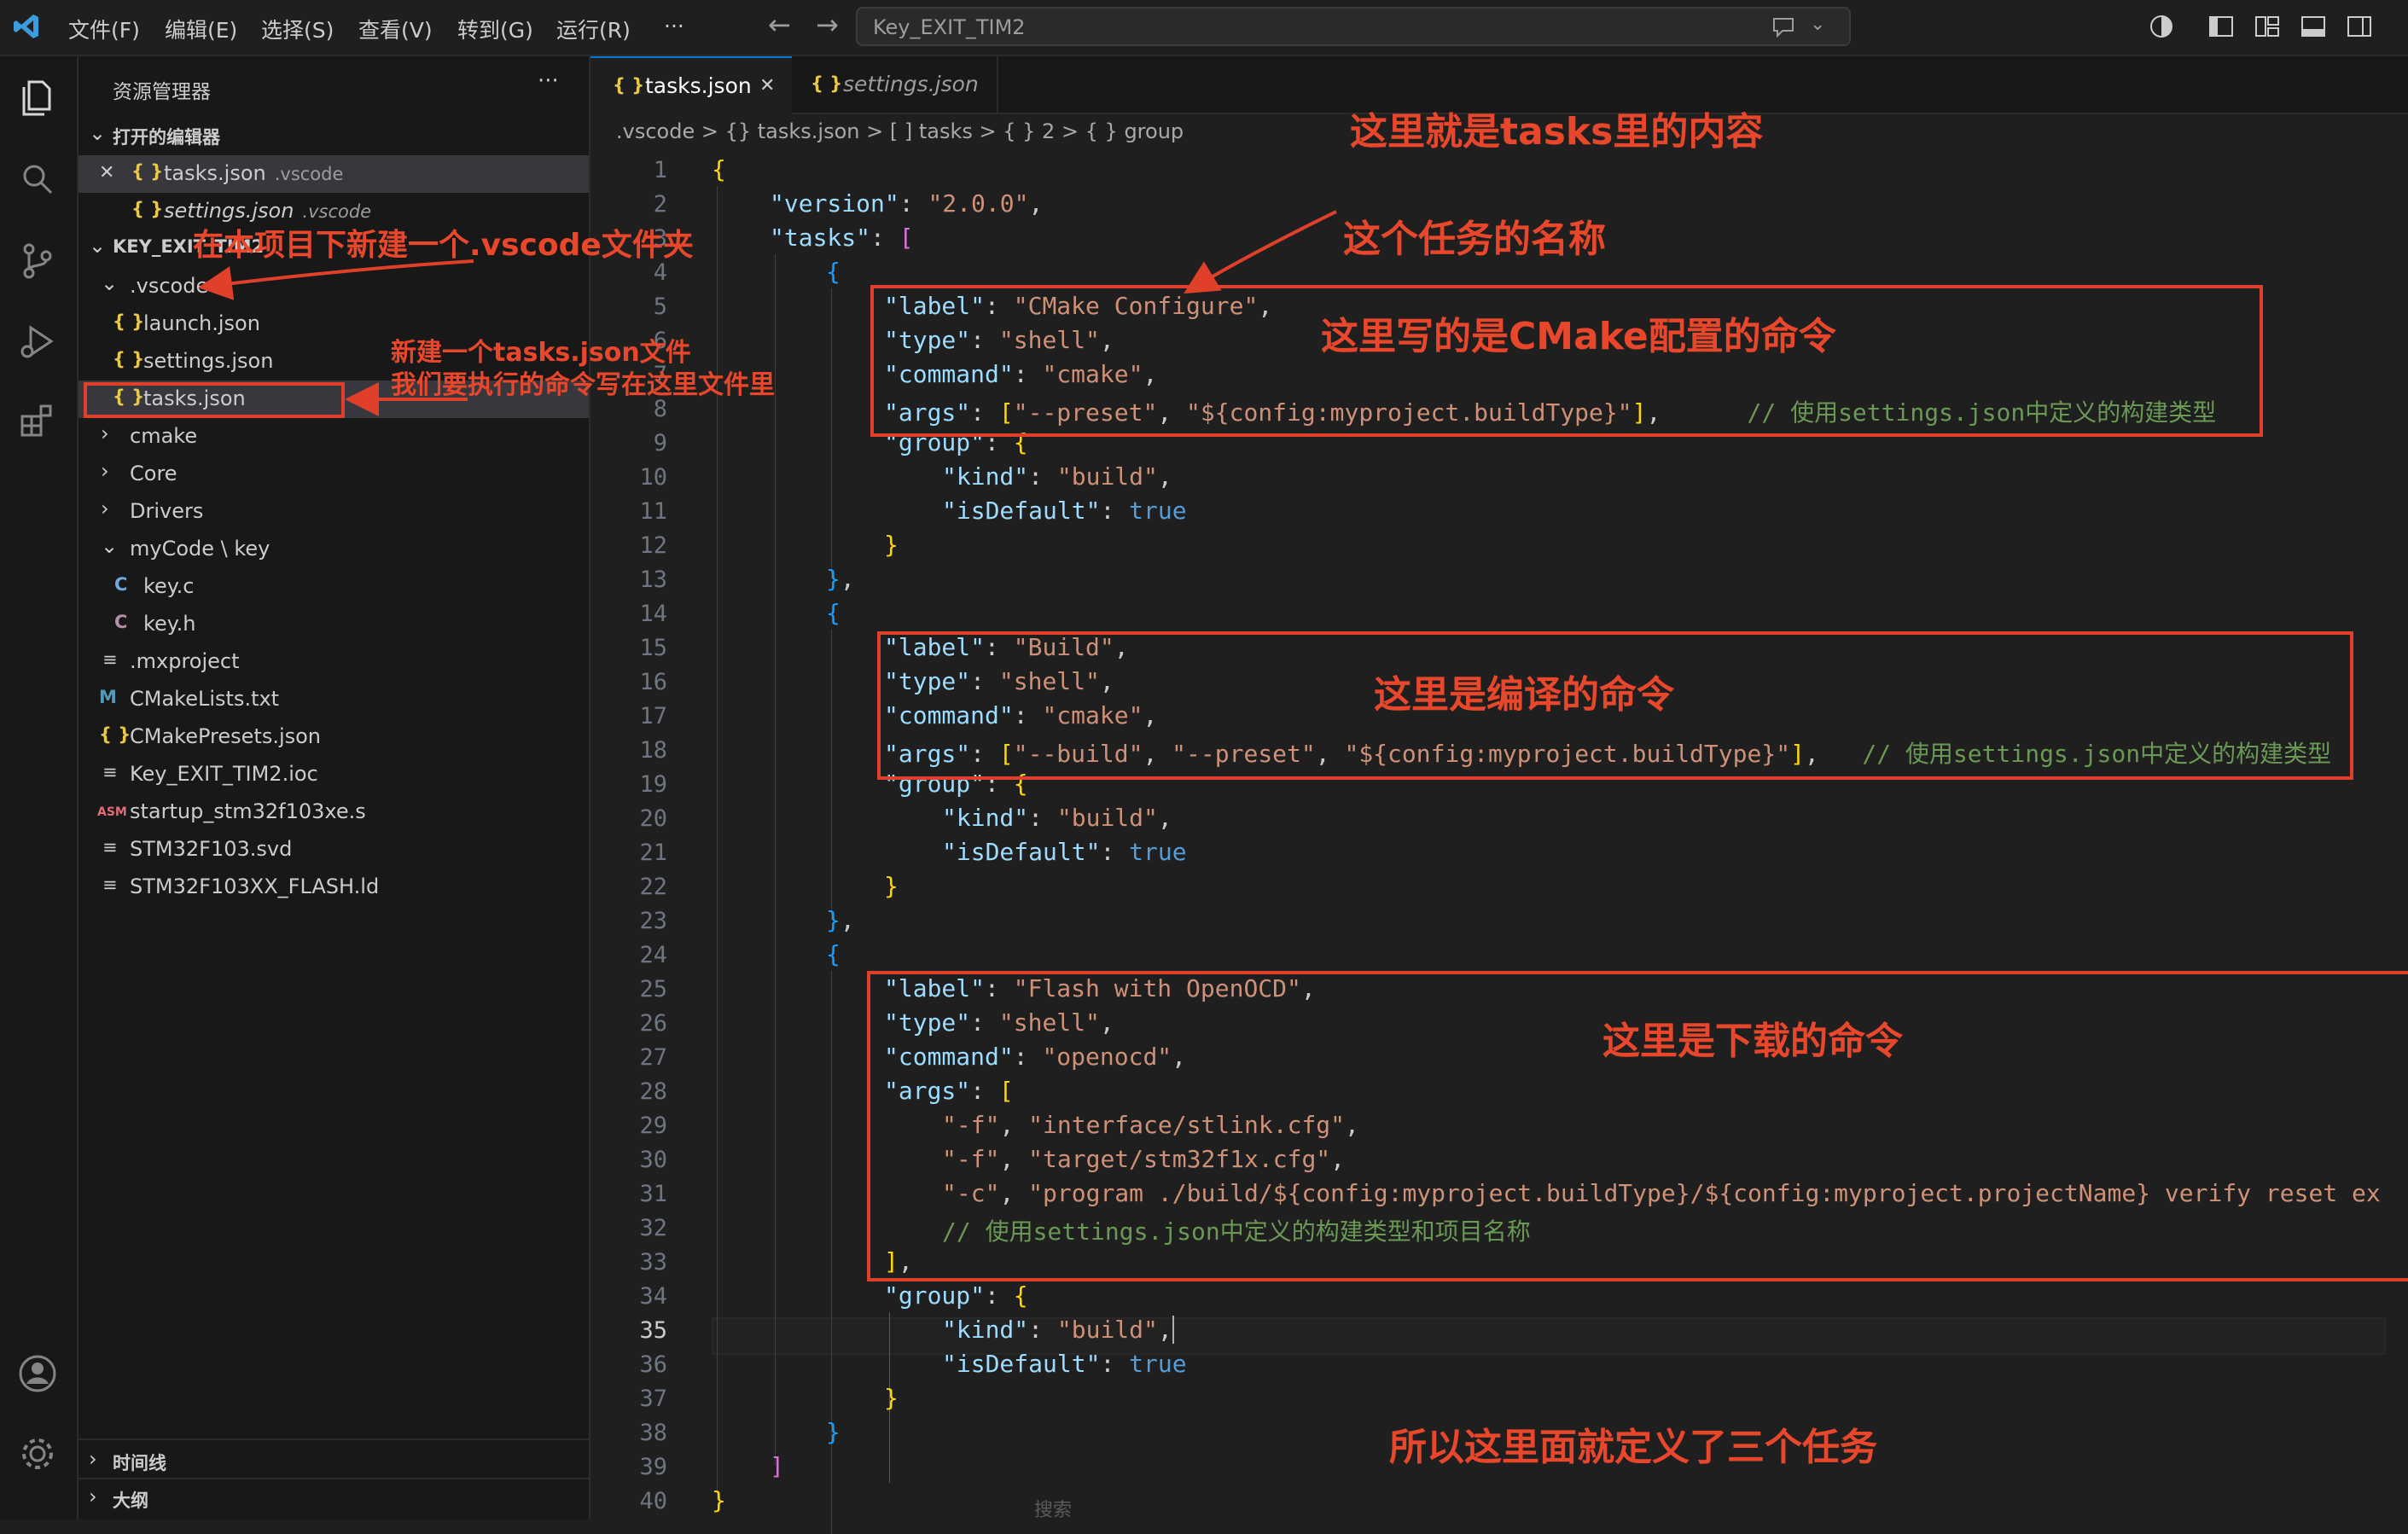 This screenshot has width=2408, height=1534. Describe the element at coordinates (653, 1023) in the screenshot. I see `line-number: 26` at that location.